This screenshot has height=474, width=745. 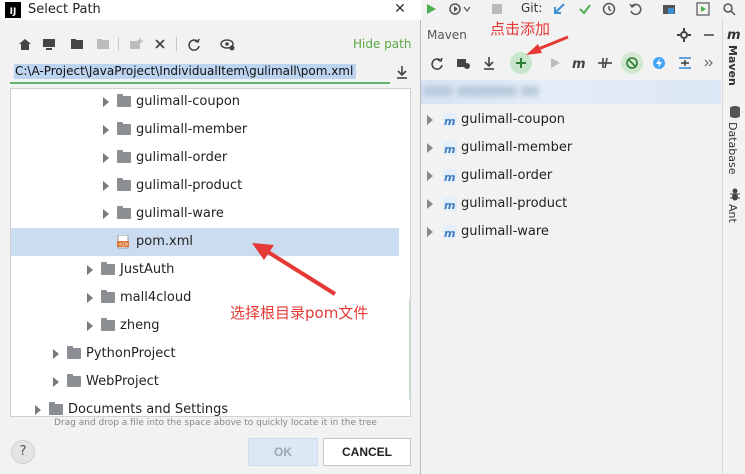 What do you see at coordinates (205, 102) in the screenshot?
I see `tree-folder-row: gulimall-coupon` at bounding box center [205, 102].